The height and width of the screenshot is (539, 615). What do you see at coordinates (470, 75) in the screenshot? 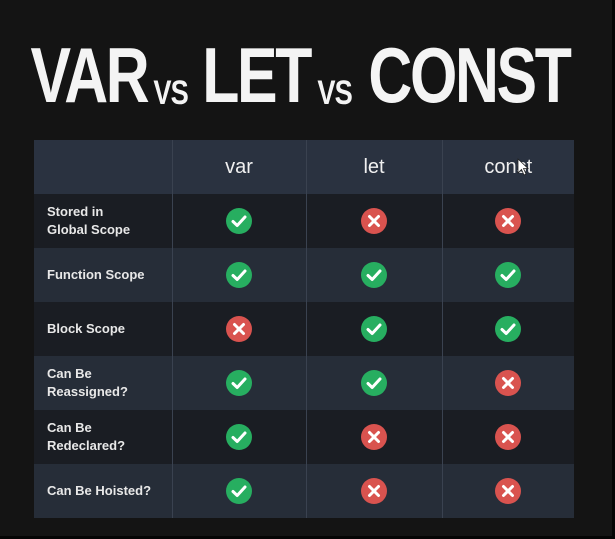
I see `title-const: CONST` at bounding box center [470, 75].